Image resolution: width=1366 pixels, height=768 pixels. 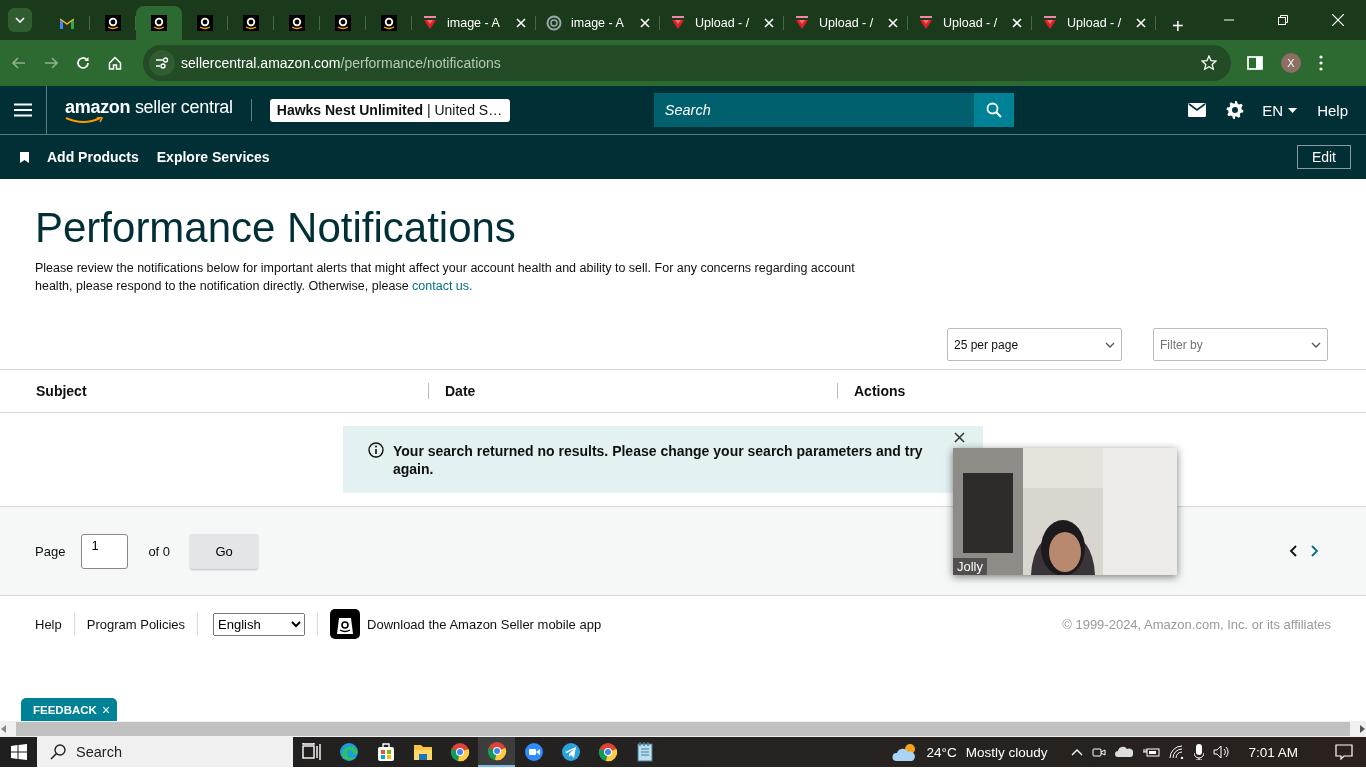 What do you see at coordinates (1151, 752) in the screenshot?
I see `battery-icon` at bounding box center [1151, 752].